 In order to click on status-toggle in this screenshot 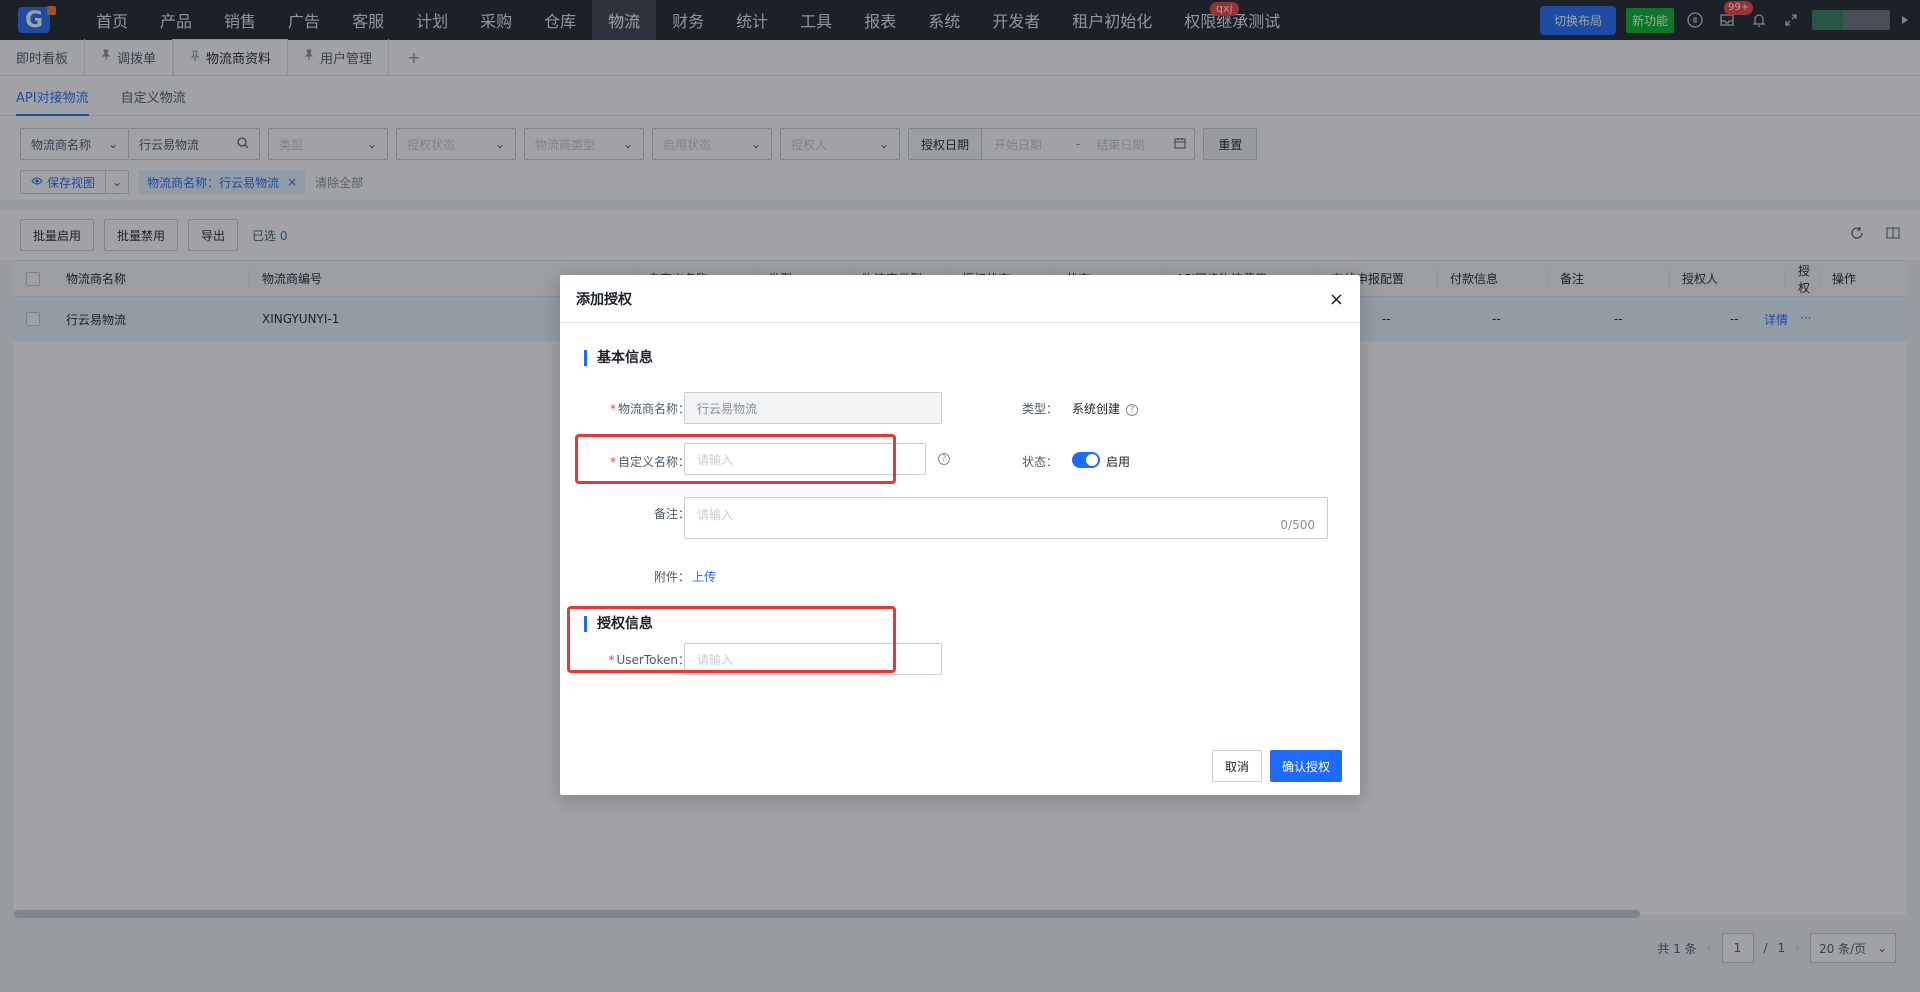, I will do `click(1086, 460)`.